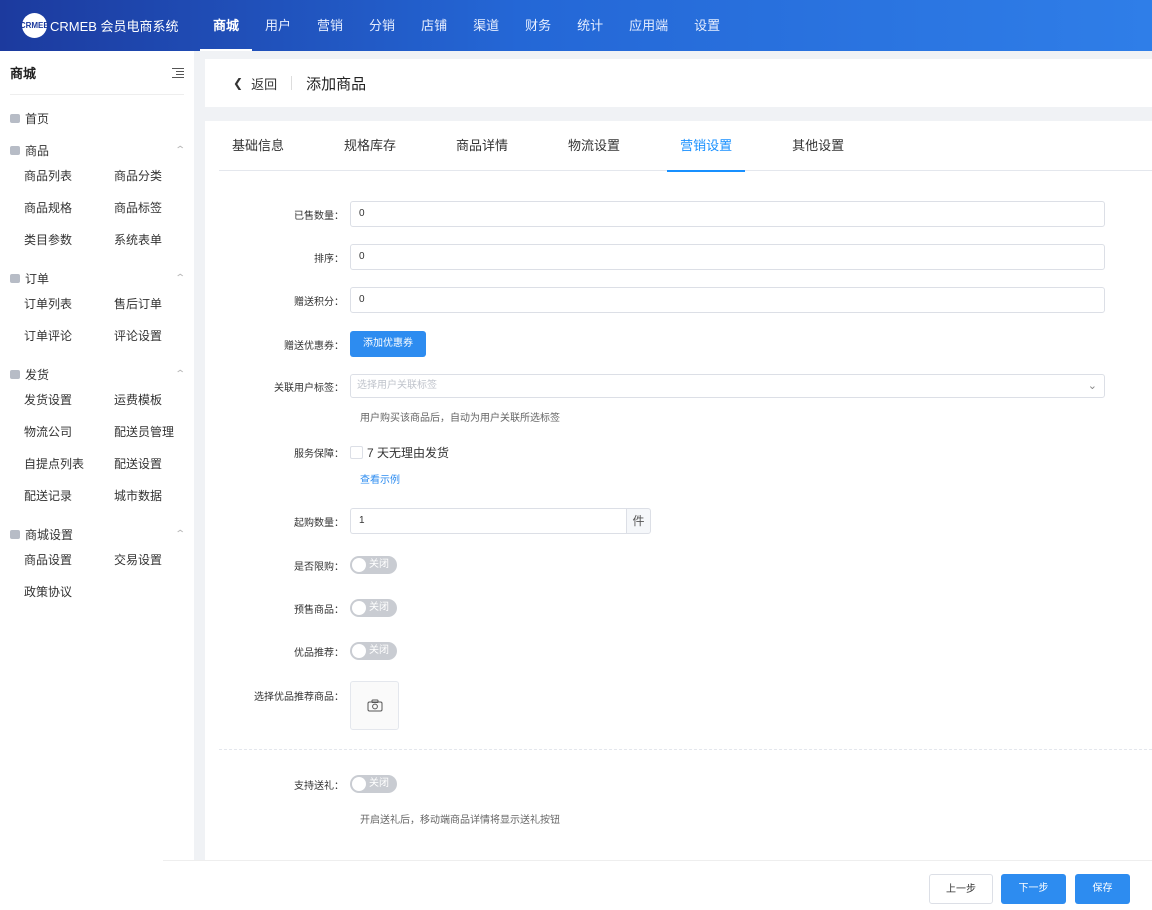  I want to click on top-nav-item: 财务, so click(538, 25).